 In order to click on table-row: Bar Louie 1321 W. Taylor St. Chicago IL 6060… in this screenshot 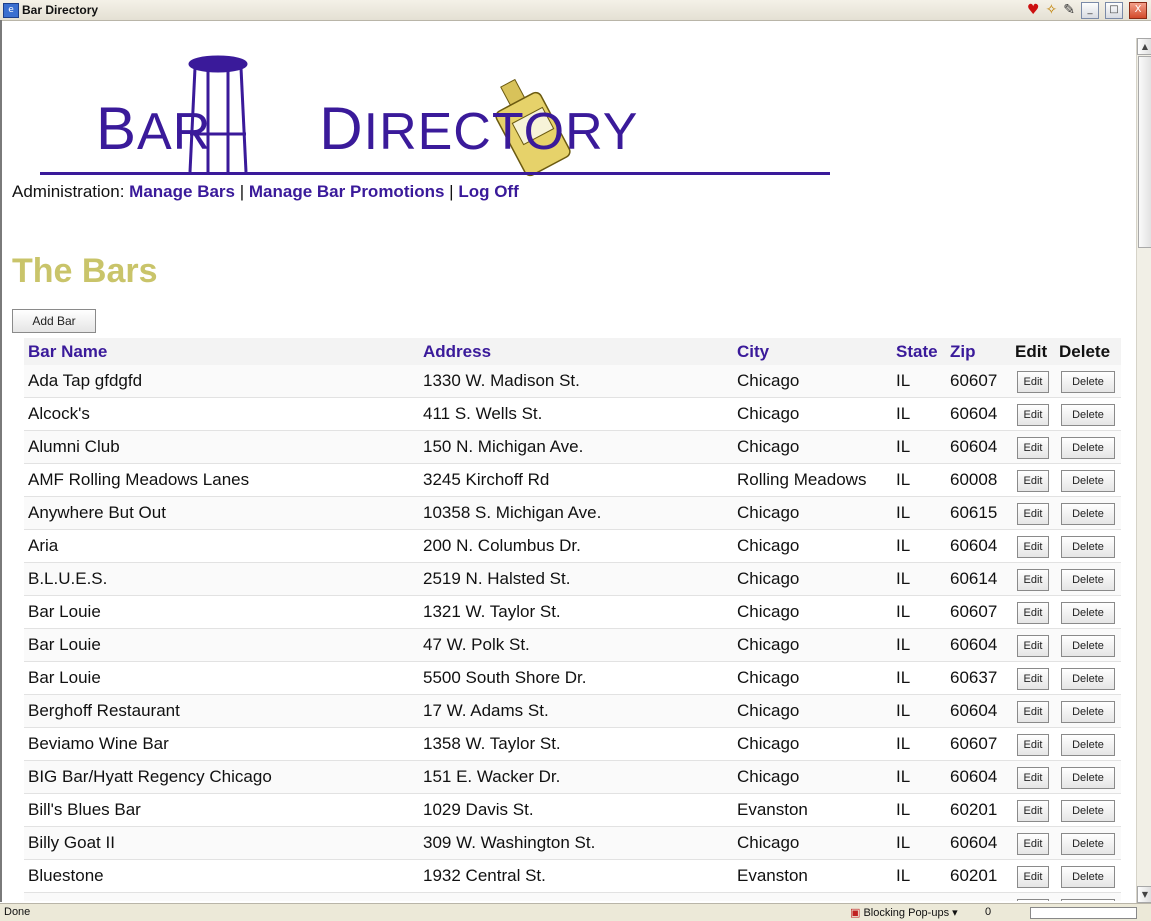, I will do `click(572, 612)`.